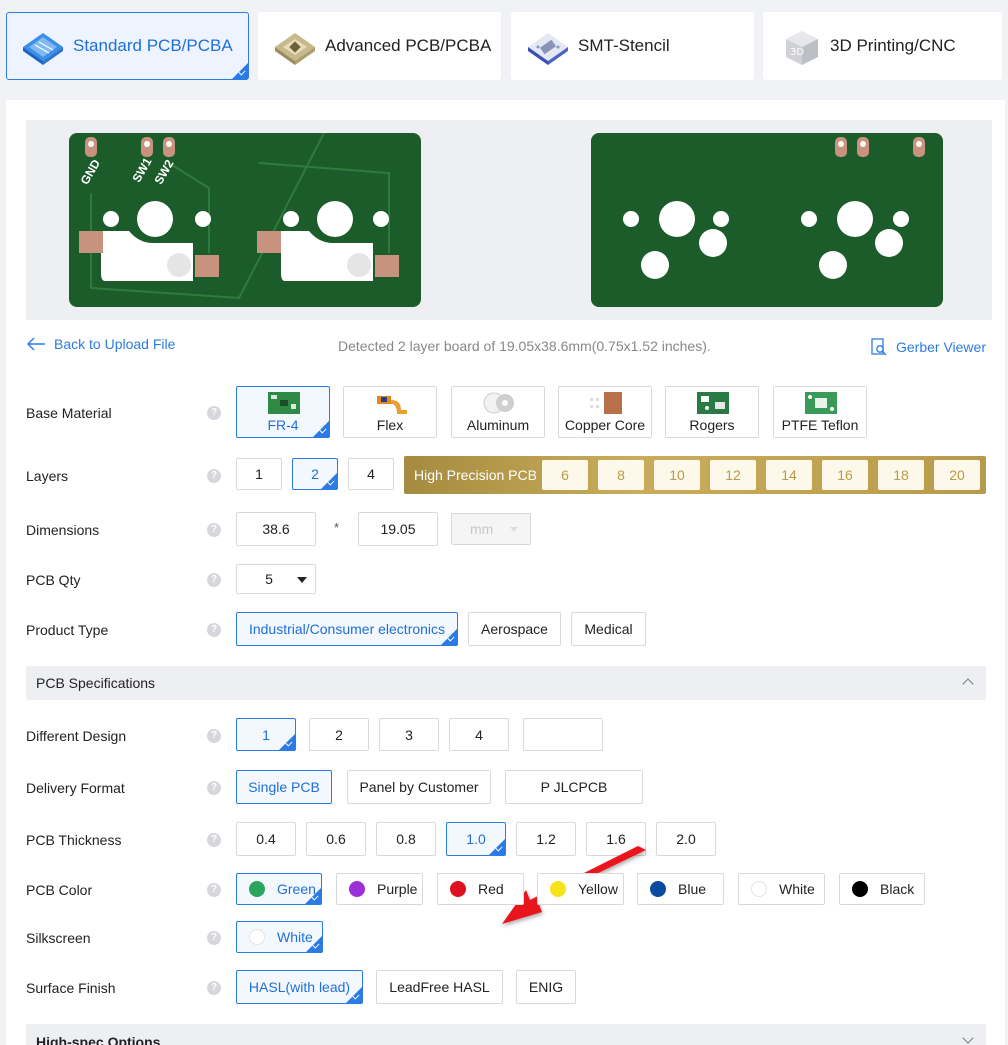 The height and width of the screenshot is (1045, 1008). I want to click on option-label: 2, so click(315, 474).